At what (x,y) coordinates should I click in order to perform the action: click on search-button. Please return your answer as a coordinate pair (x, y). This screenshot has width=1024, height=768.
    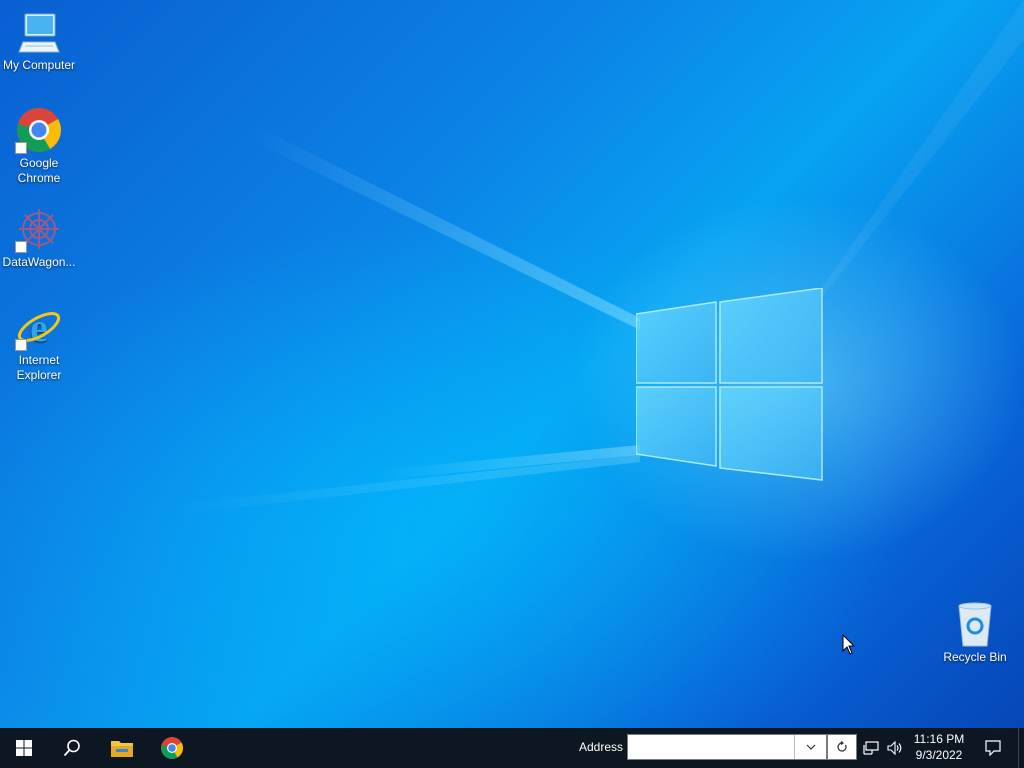
    Looking at the image, I should click on (72, 748).